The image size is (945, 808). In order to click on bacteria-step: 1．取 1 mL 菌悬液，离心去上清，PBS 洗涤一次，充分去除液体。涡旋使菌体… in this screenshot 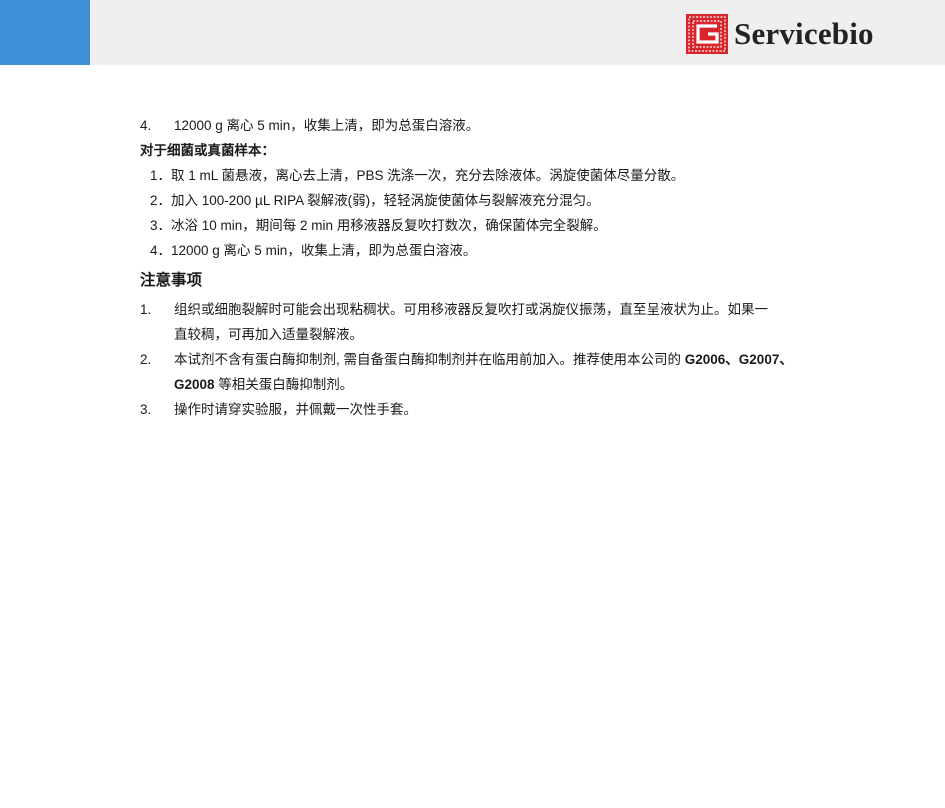, I will do `click(417, 175)`.